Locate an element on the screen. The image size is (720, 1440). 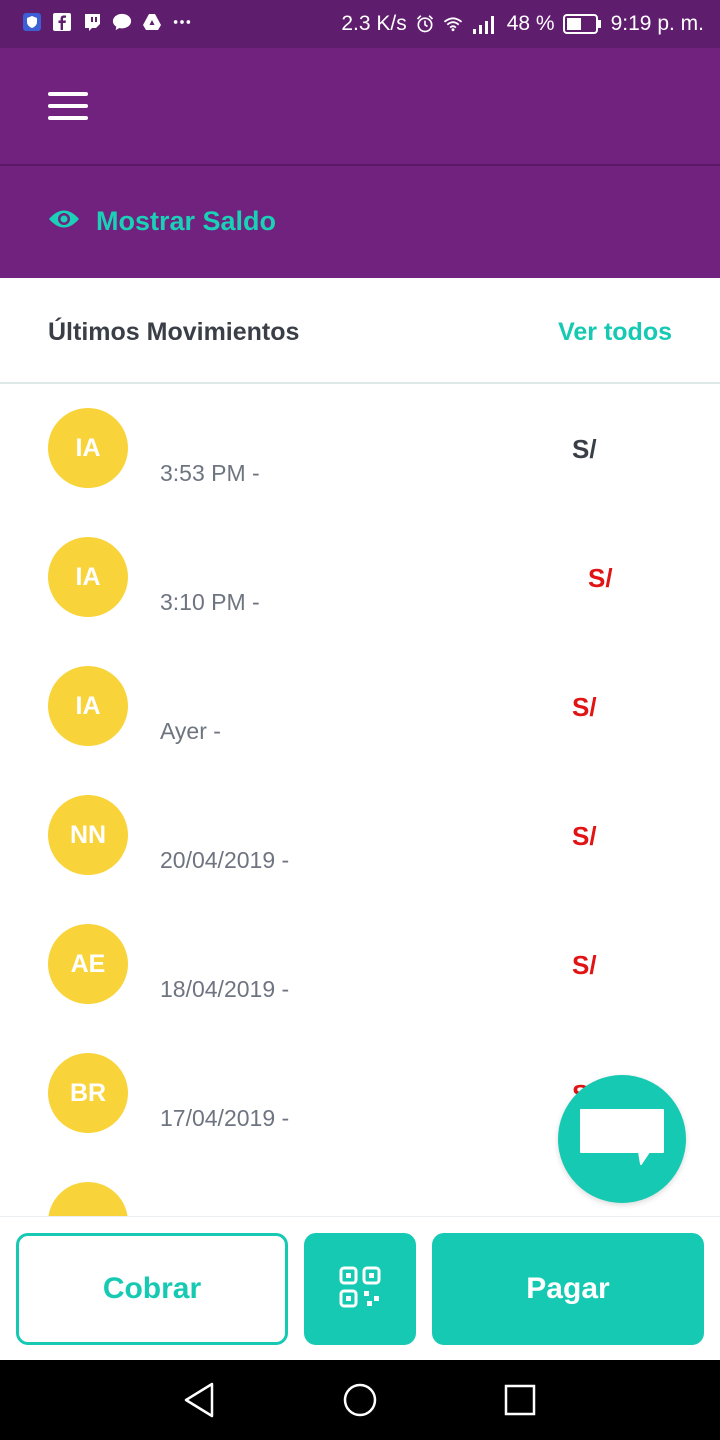
movement-row: IA 3:10 PM - S/ is located at coordinates (360, 577).